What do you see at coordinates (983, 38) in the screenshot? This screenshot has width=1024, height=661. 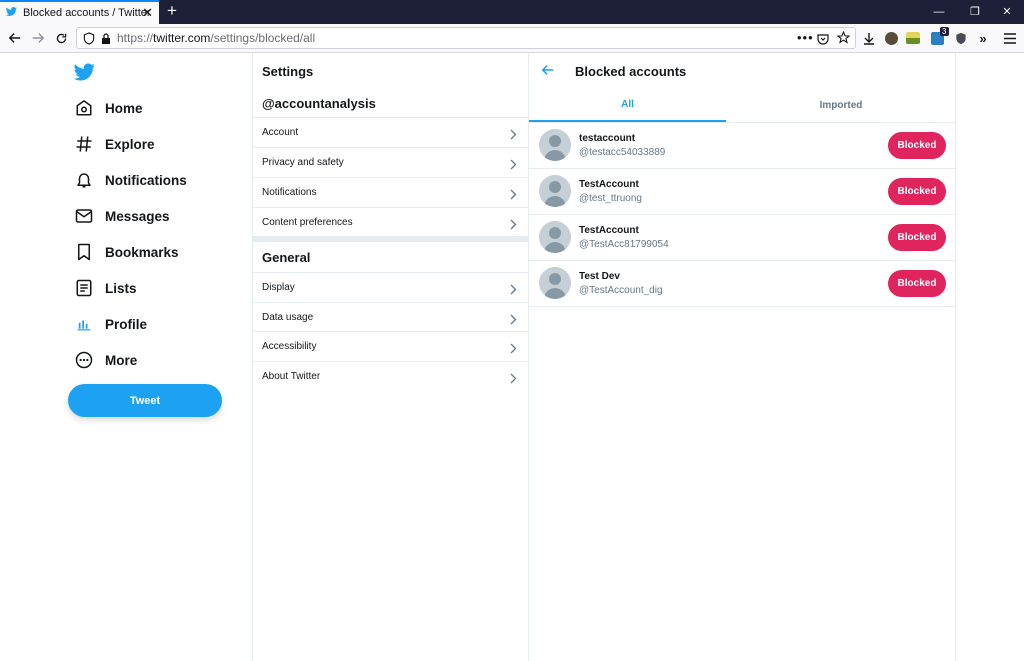 I see `overflow-chevron-icon: »` at bounding box center [983, 38].